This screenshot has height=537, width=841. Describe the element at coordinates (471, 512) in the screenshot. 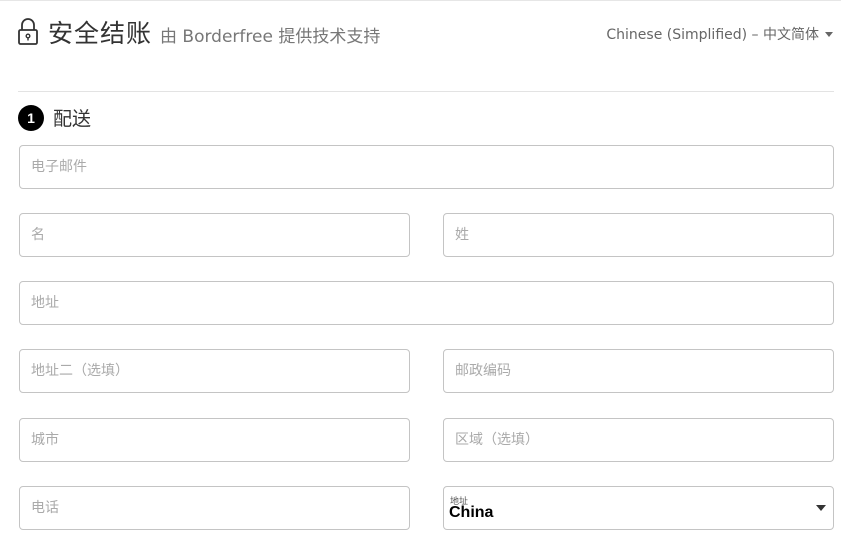

I see `country-select-value: China` at that location.